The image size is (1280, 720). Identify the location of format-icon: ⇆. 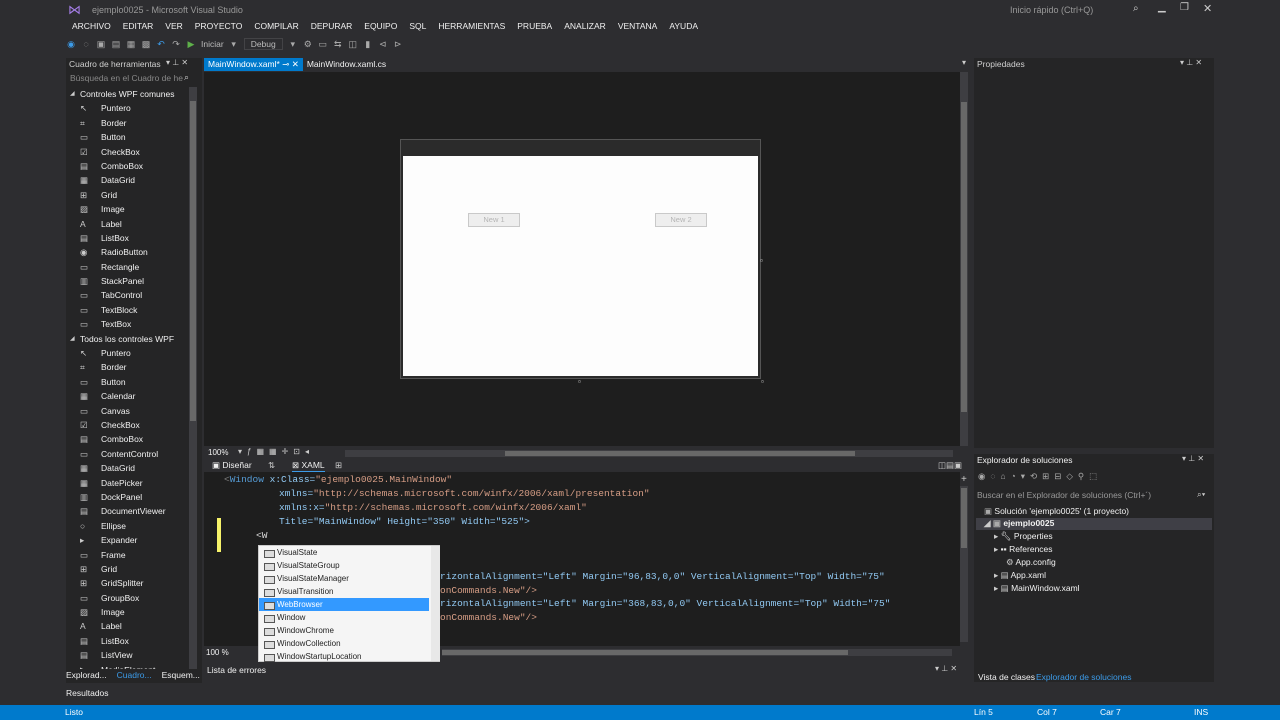
(338, 44).